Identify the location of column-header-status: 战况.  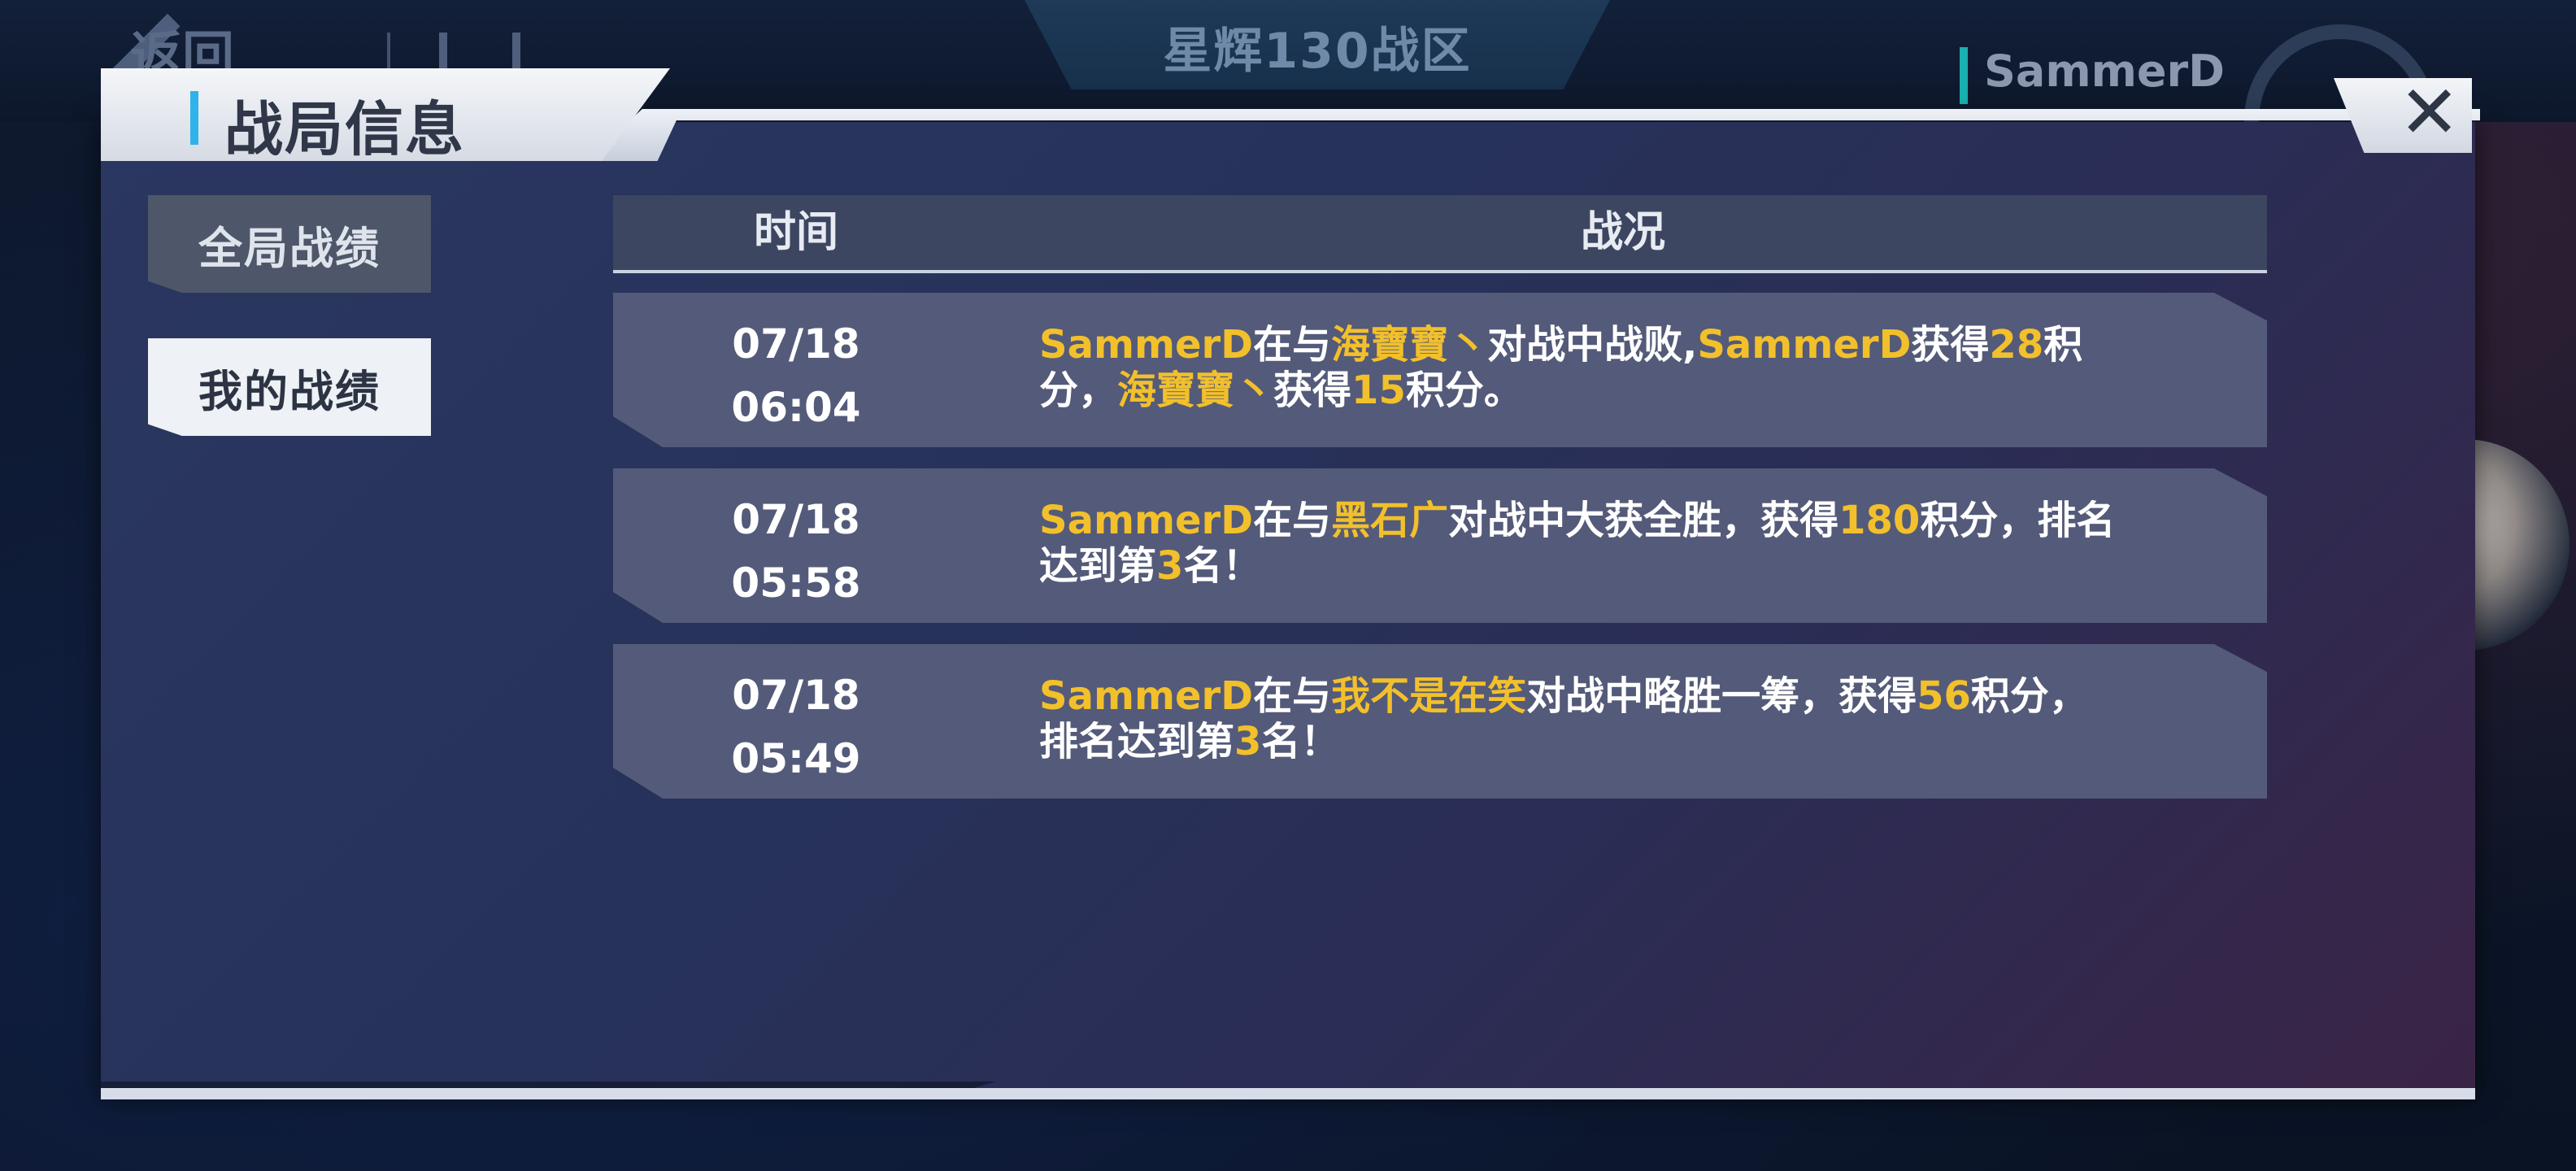
(1623, 232).